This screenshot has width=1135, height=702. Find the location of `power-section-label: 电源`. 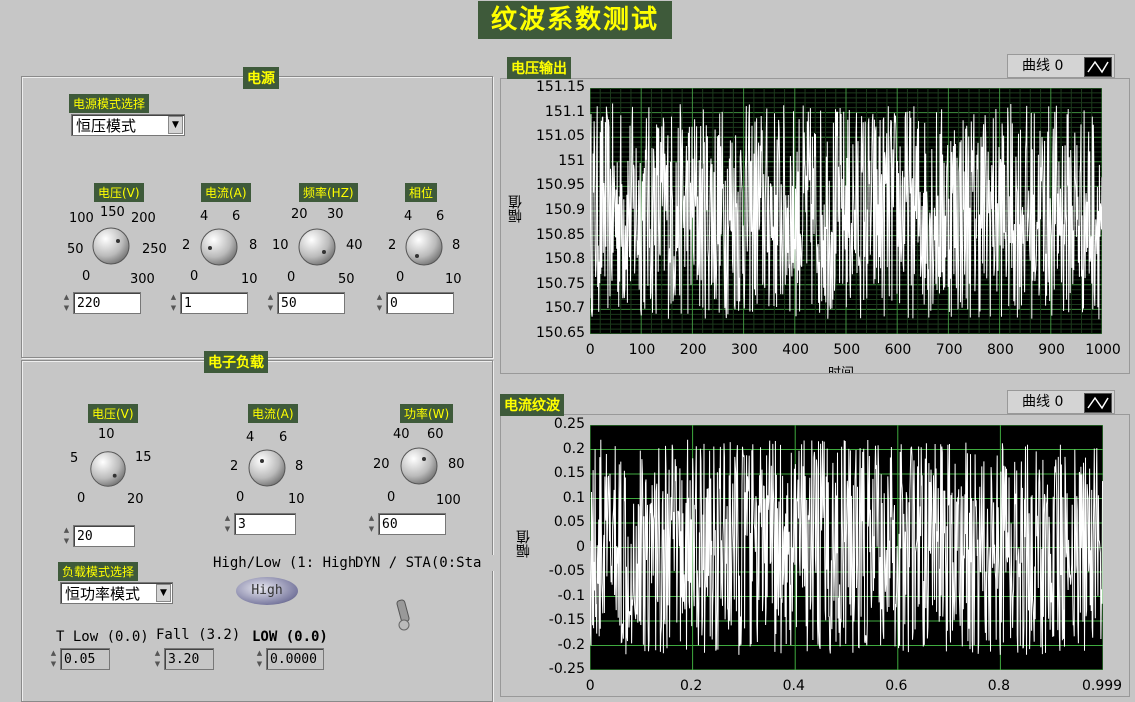

power-section-label: 电源 is located at coordinates (261, 78).